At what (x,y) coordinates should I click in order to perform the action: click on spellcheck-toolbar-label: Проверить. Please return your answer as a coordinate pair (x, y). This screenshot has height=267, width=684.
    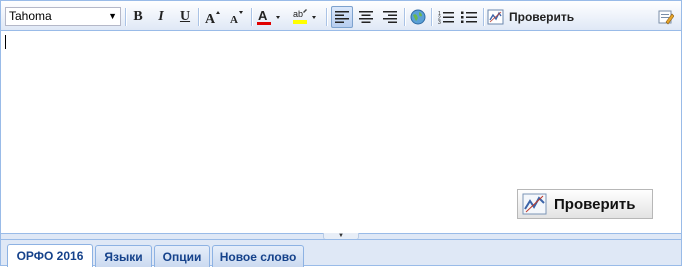
    Looking at the image, I should click on (542, 17).